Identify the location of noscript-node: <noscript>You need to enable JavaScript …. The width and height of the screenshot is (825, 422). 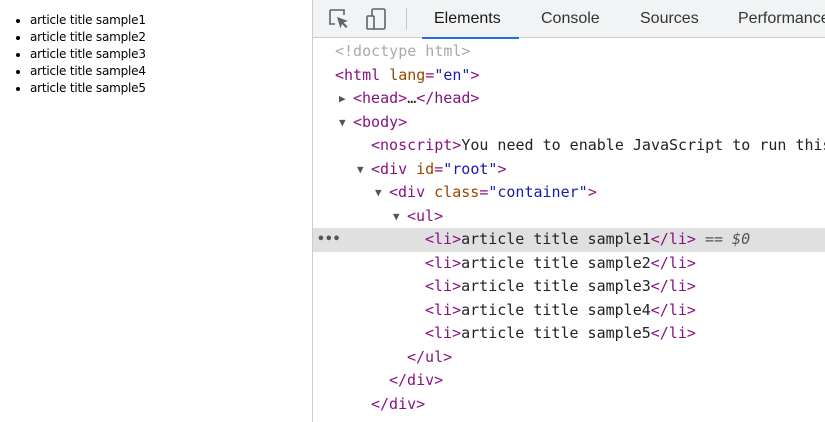
(569, 146).